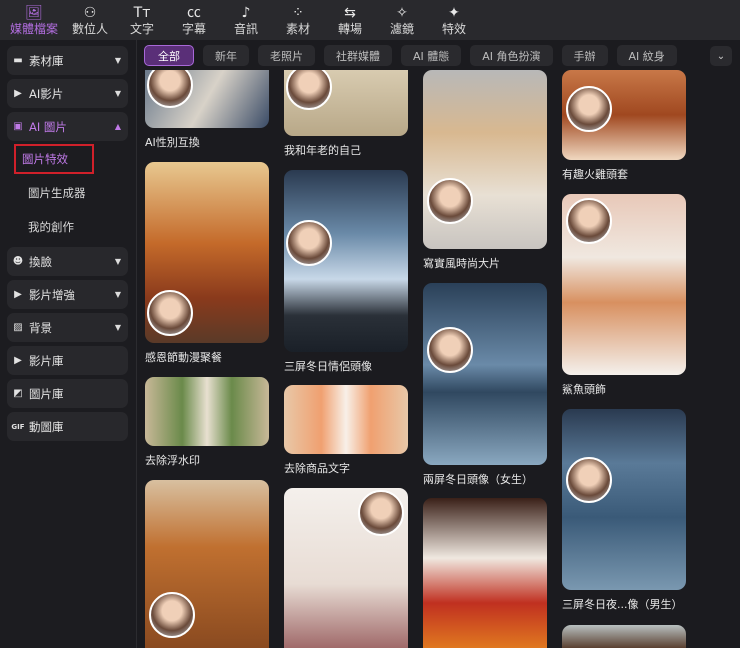 The height and width of the screenshot is (648, 740). What do you see at coordinates (461, 263) in the screenshot?
I see `effect-card-caption: 寫實風時尚大片` at bounding box center [461, 263].